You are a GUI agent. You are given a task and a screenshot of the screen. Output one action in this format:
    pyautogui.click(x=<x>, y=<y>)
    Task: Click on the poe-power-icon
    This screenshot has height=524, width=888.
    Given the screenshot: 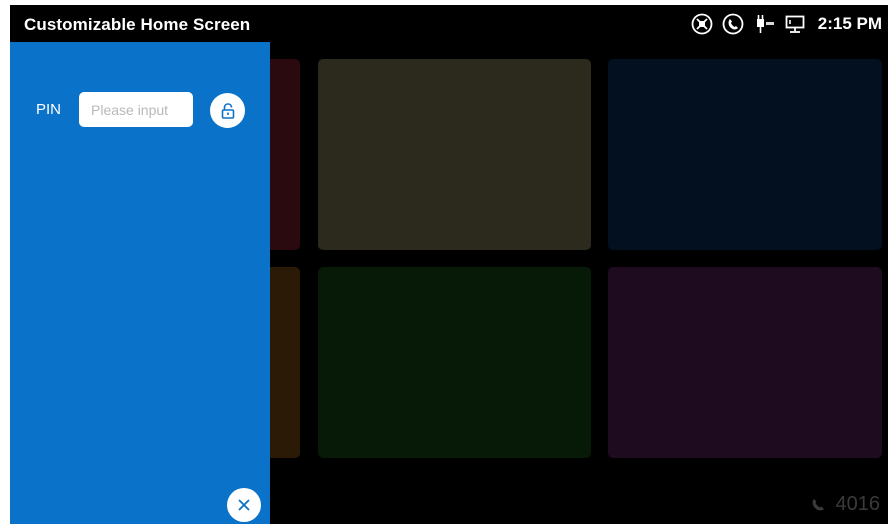 What is the action you would take?
    pyautogui.click(x=764, y=24)
    